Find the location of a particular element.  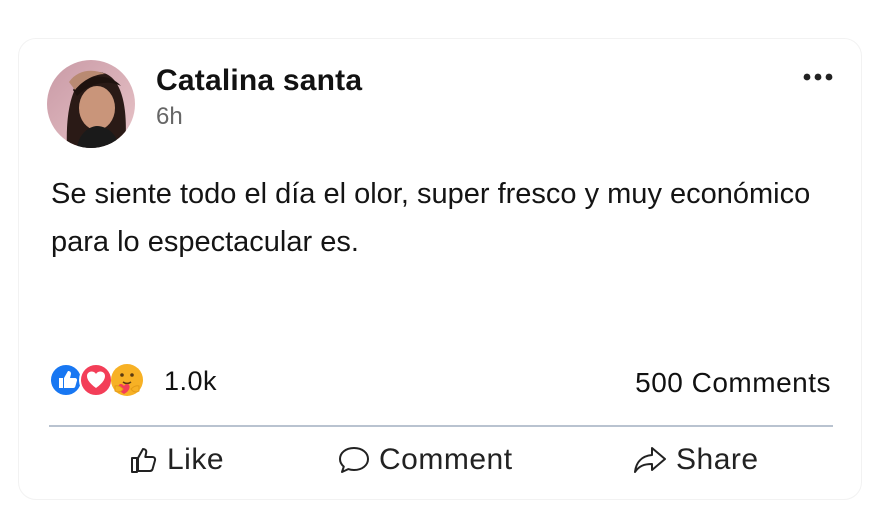

love-reaction-icon is located at coordinates (96, 380).